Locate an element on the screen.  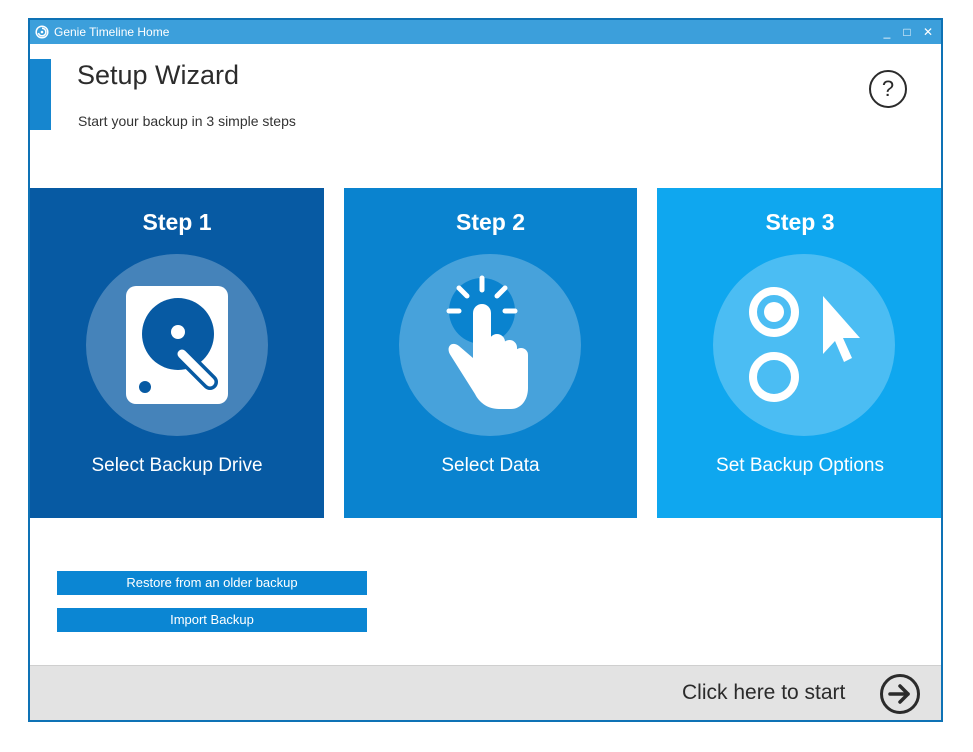
step-3-icon-circle is located at coordinates (804, 345).